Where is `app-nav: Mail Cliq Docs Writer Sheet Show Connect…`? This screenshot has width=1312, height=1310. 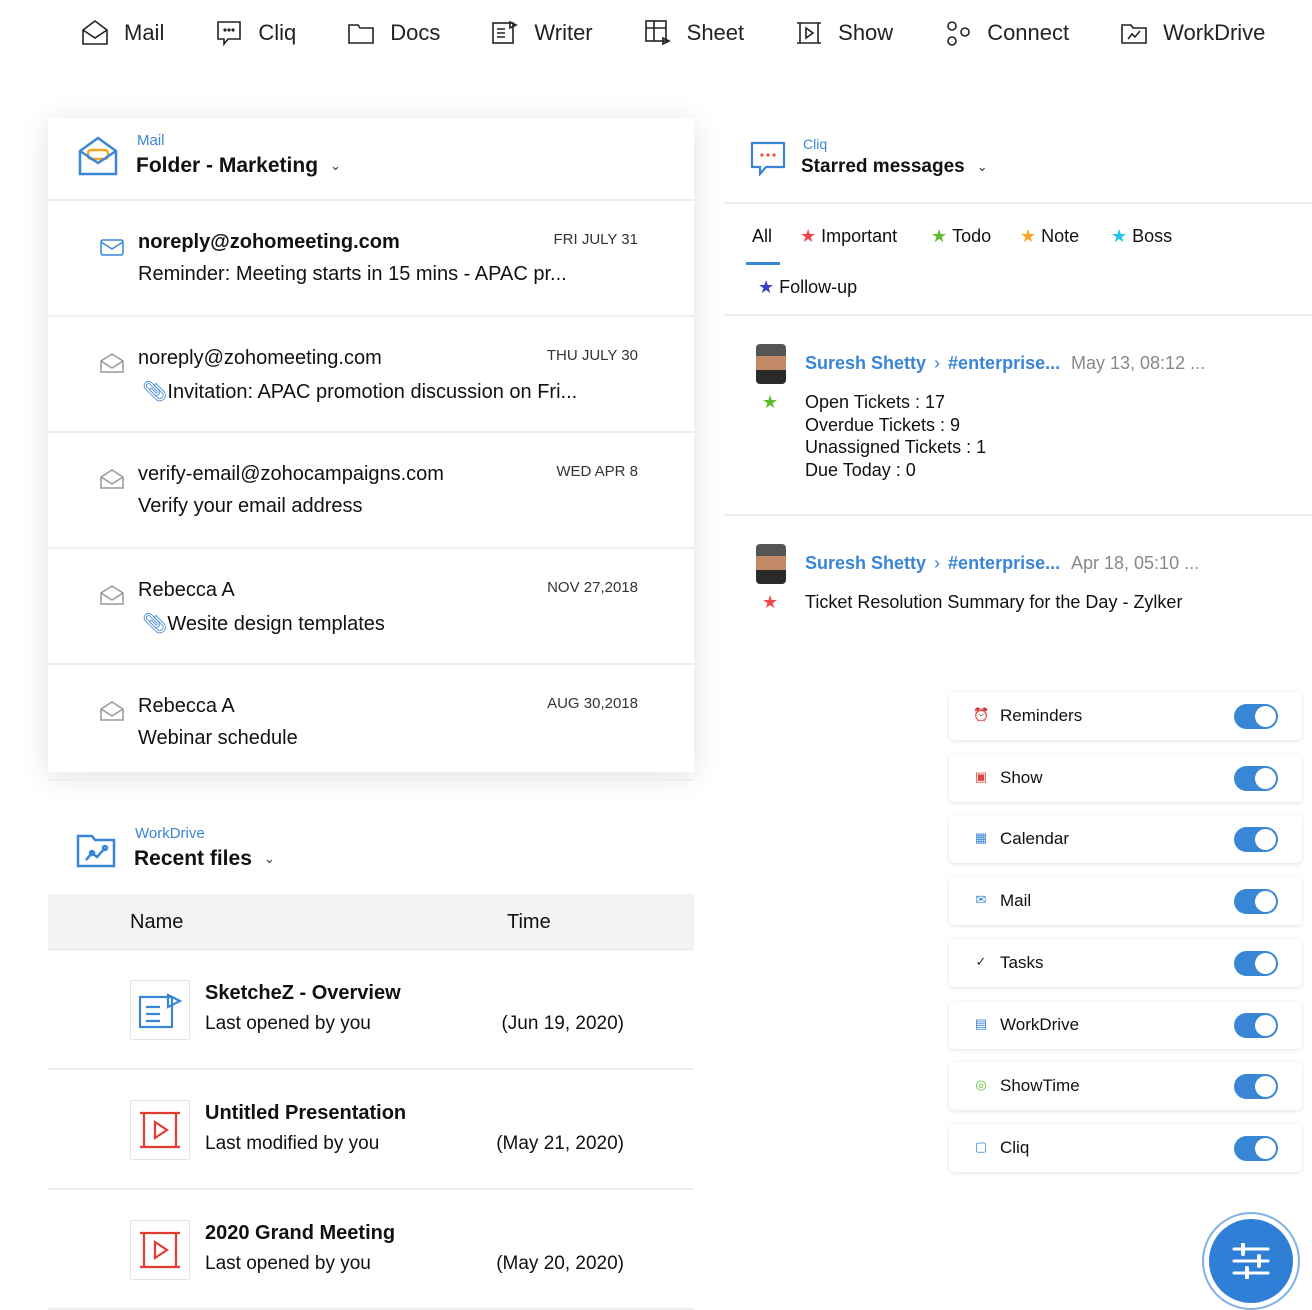
app-nav: Mail Cliq Docs Writer Sheet Show Connect… is located at coordinates (672, 33).